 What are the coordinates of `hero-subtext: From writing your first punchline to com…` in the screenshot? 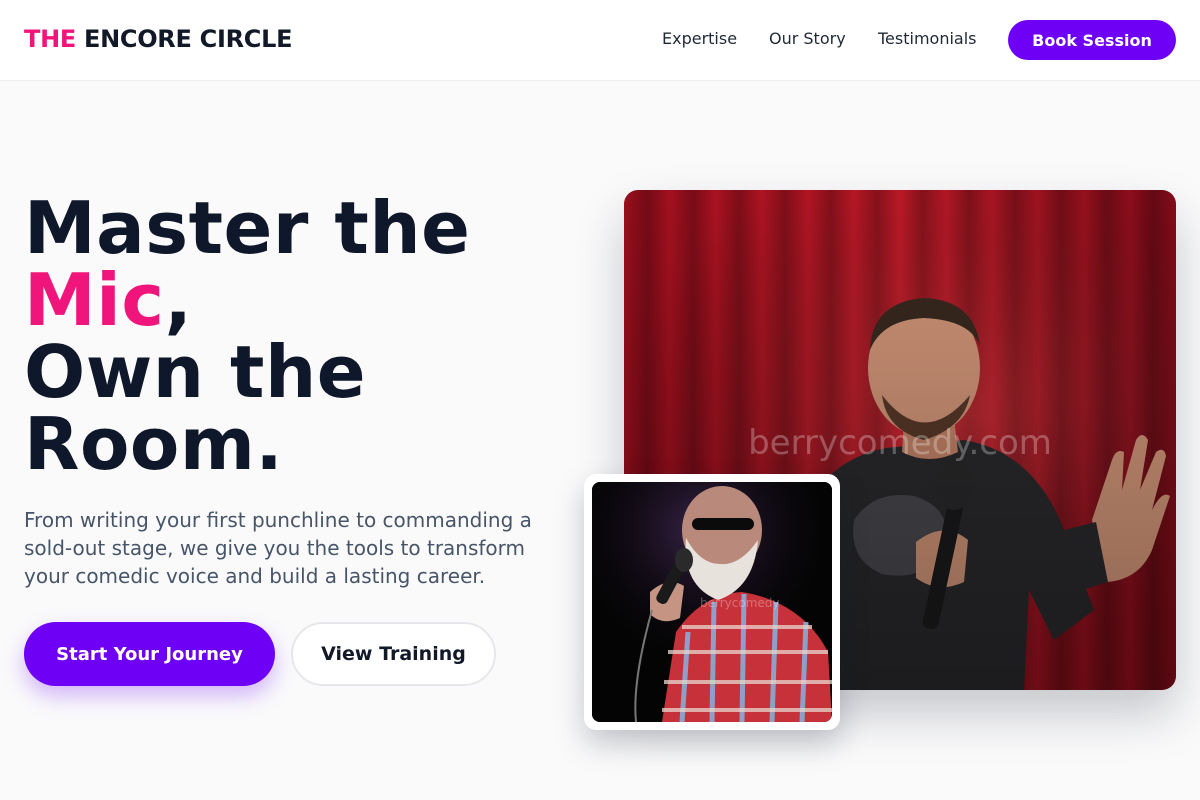 It's located at (278, 548).